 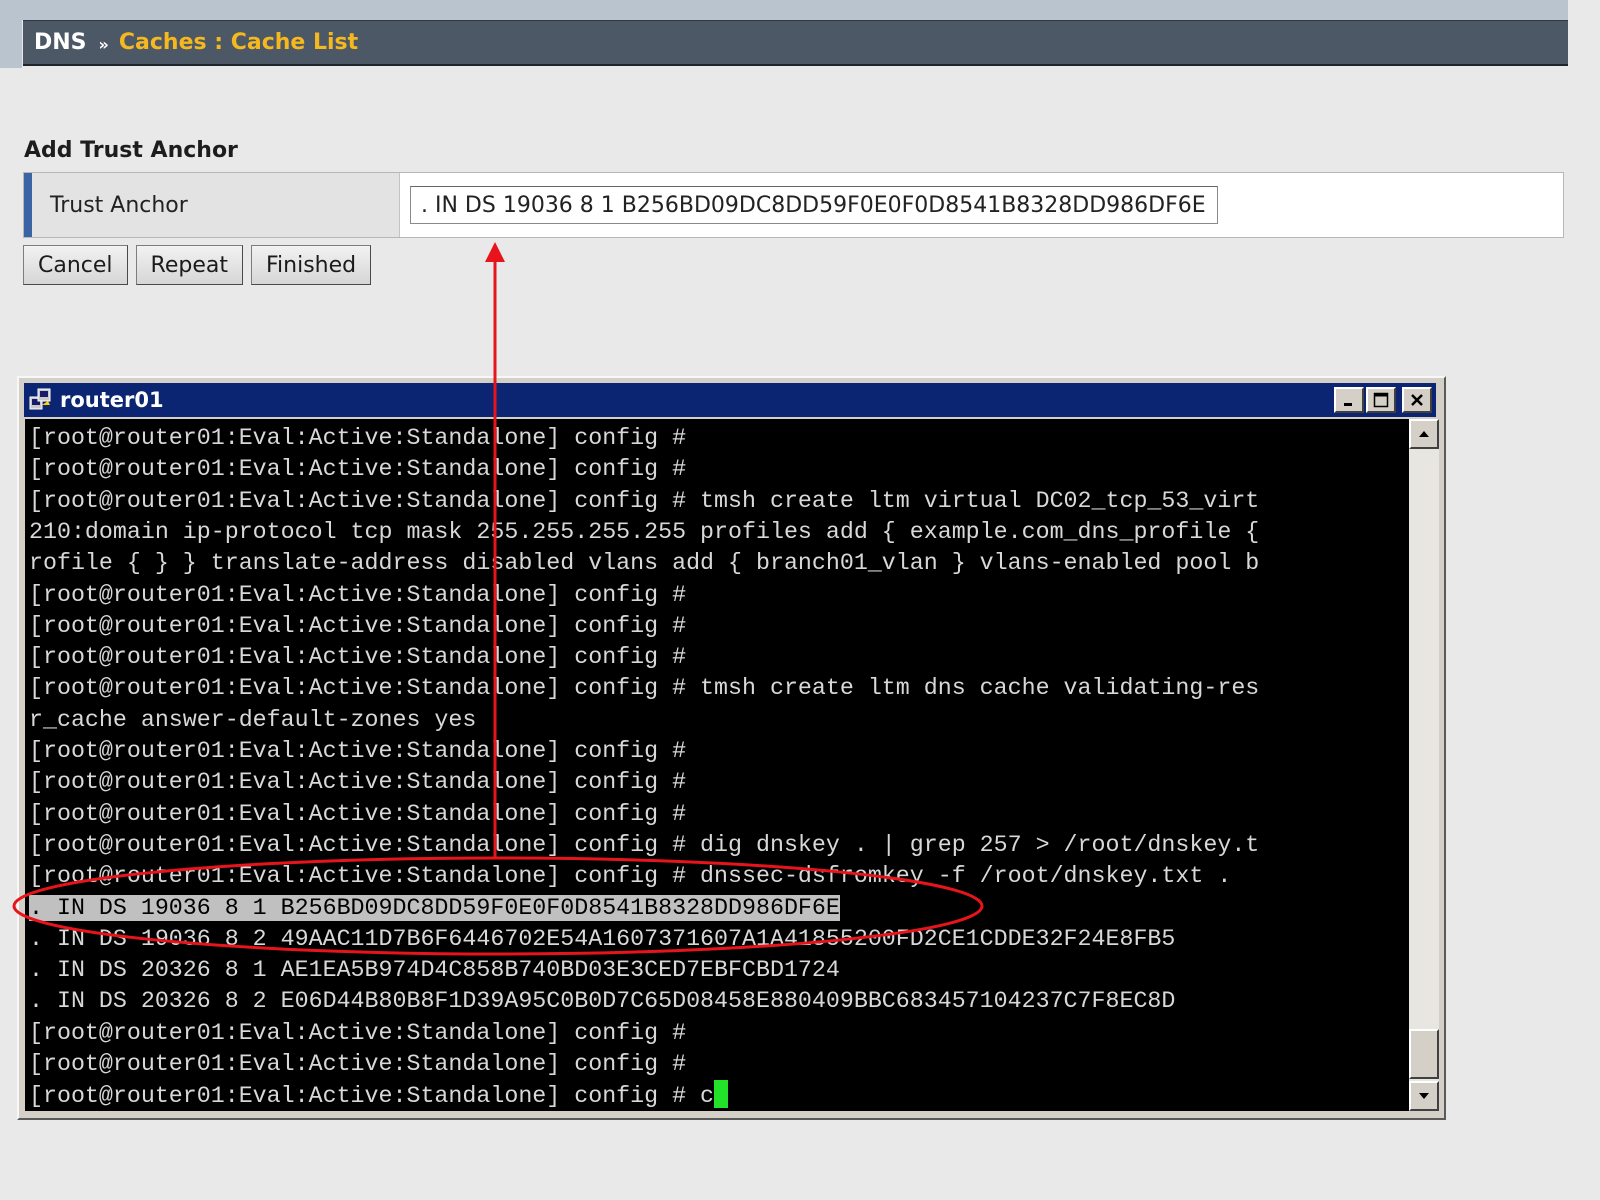 What do you see at coordinates (1424, 1054) in the screenshot?
I see `scroll-thumb` at bounding box center [1424, 1054].